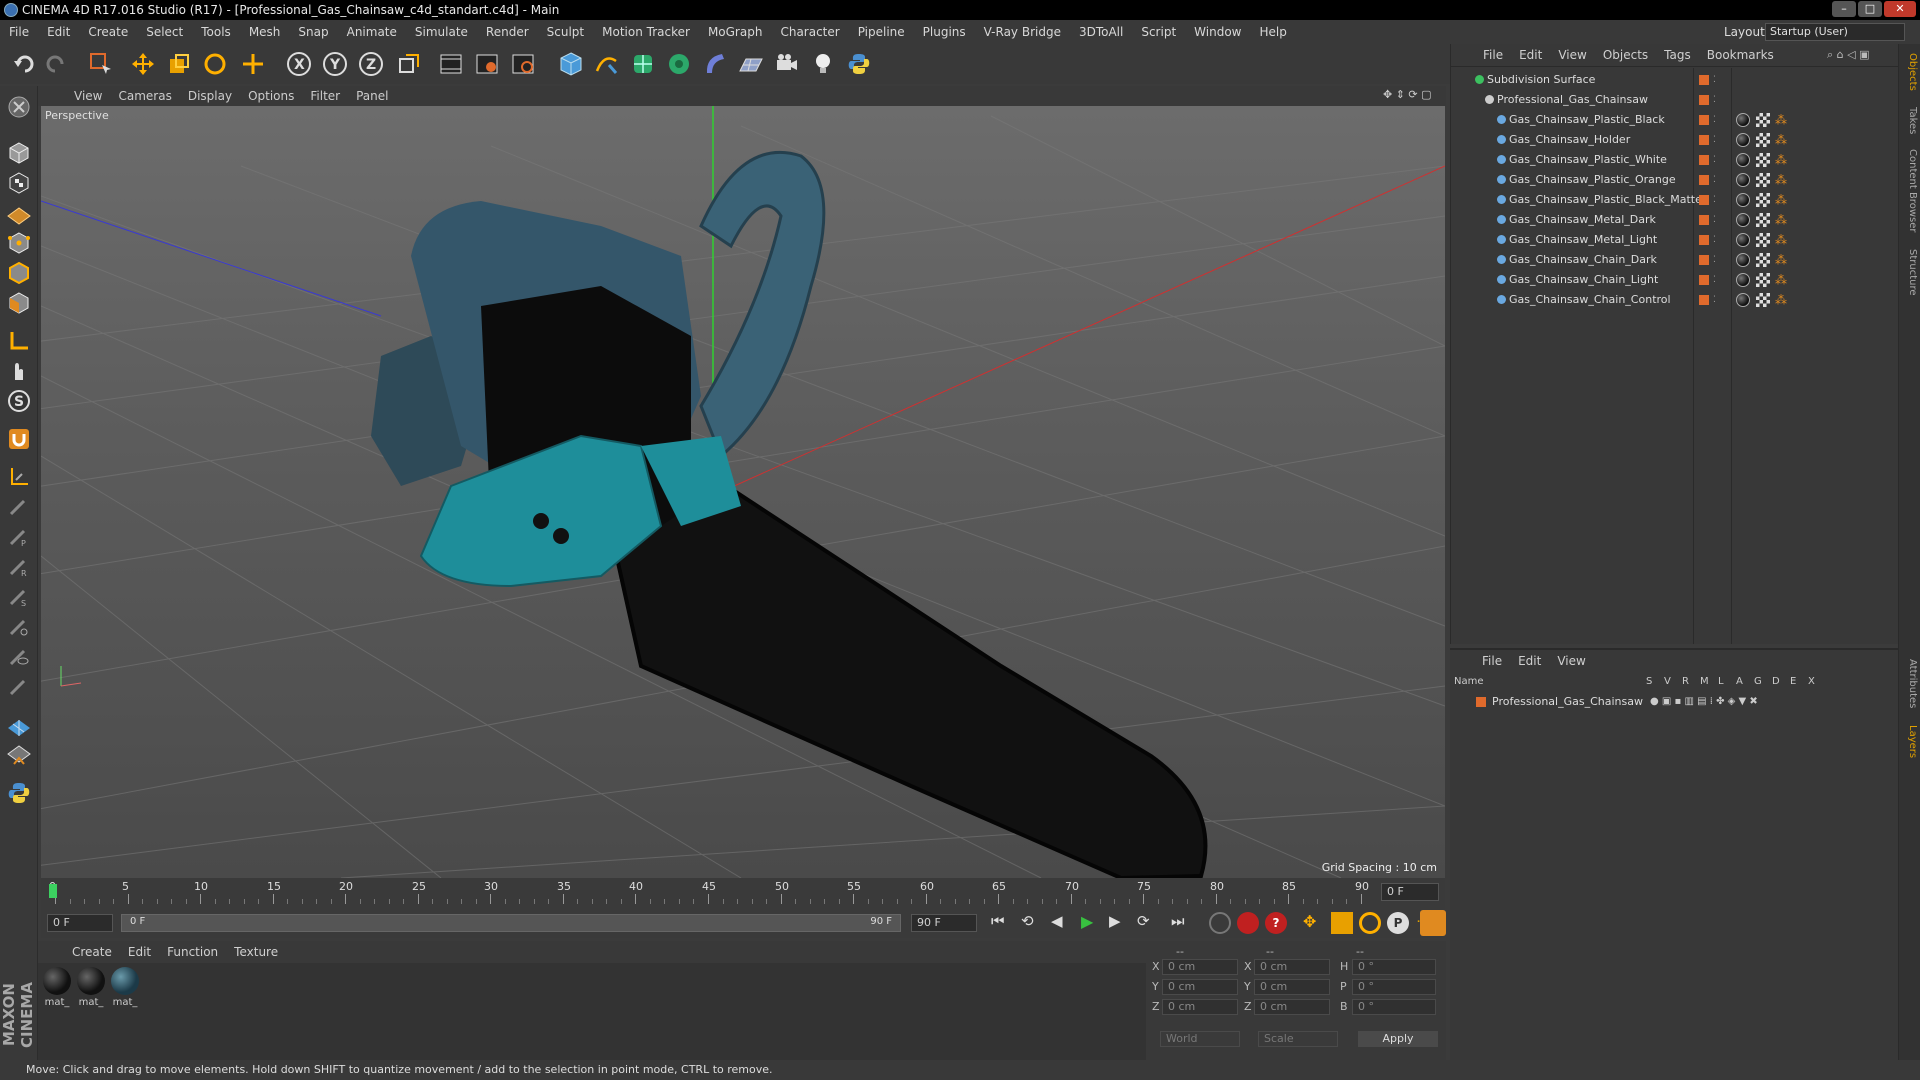  I want to click on axis-mode-icon, so click(19, 341).